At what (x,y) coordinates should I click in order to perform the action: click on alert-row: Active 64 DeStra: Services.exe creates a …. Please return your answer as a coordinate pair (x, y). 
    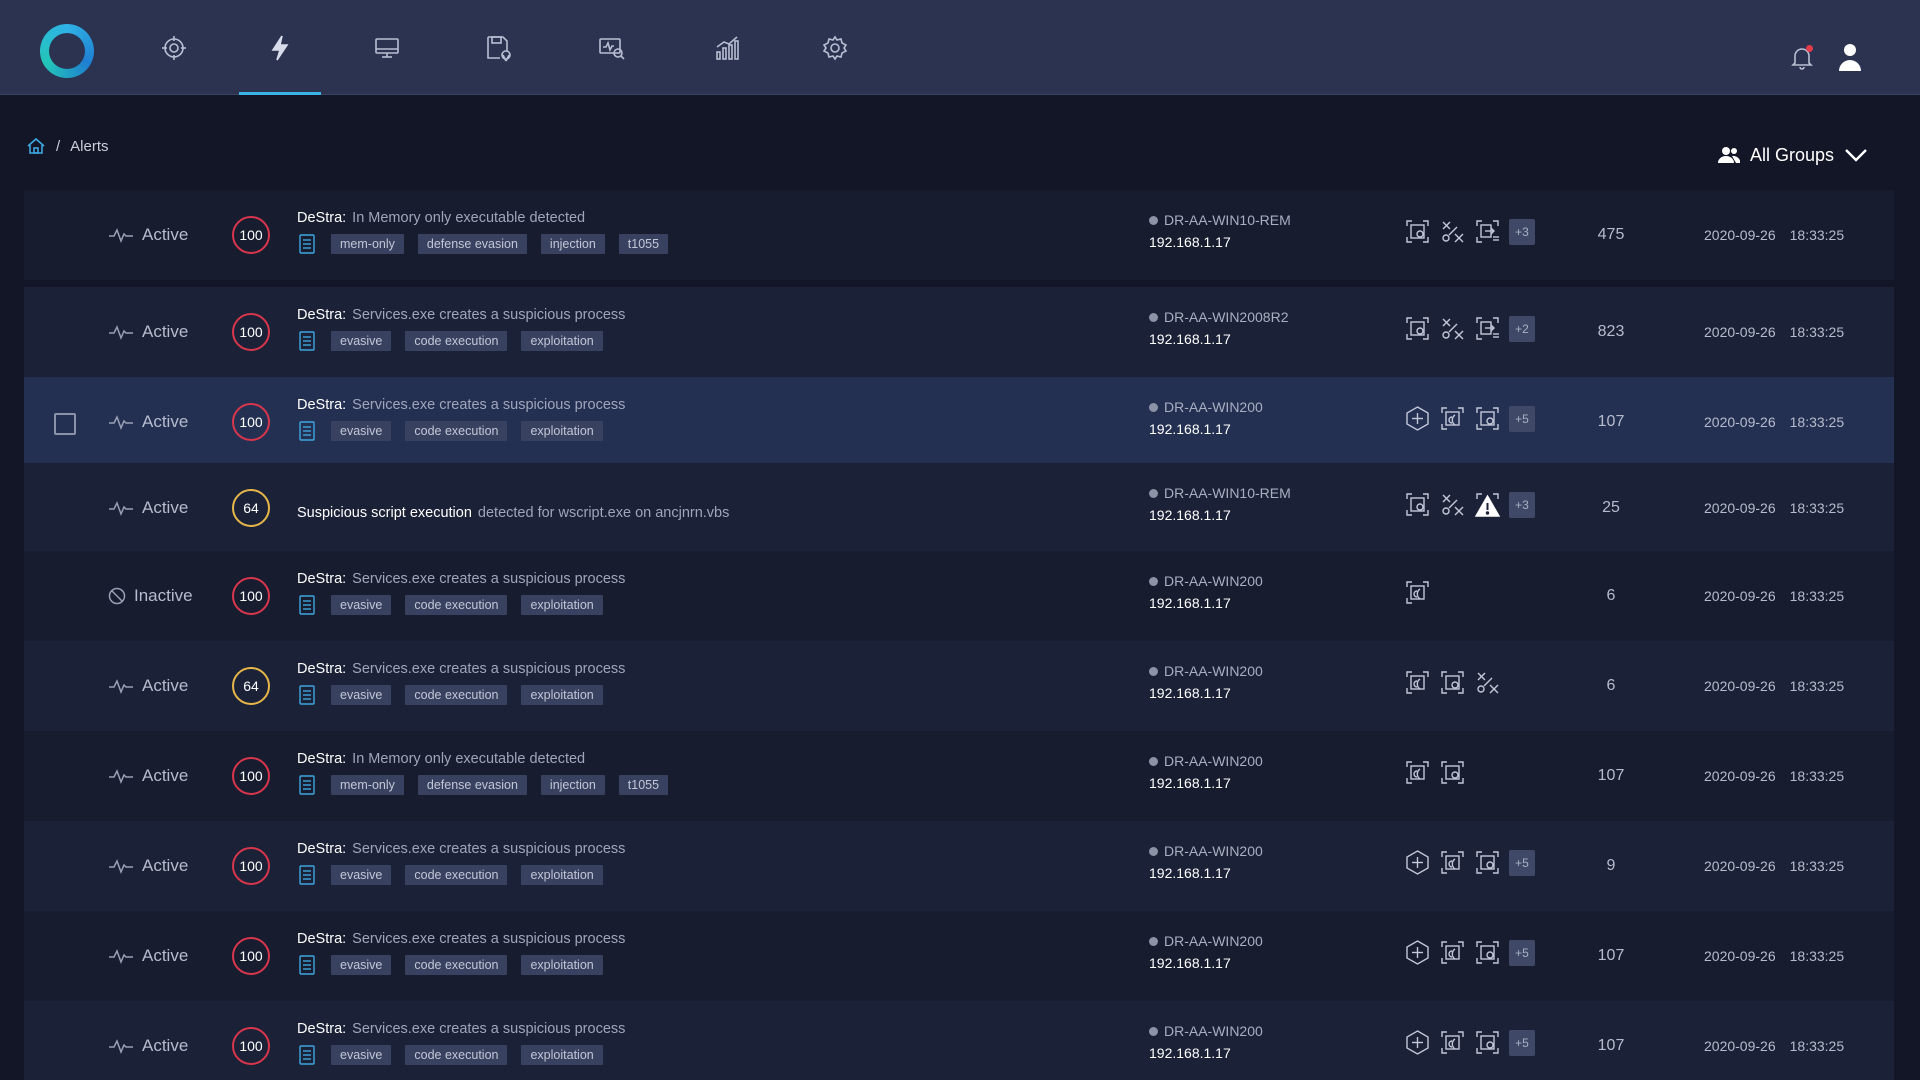
    Looking at the image, I should click on (959, 686).